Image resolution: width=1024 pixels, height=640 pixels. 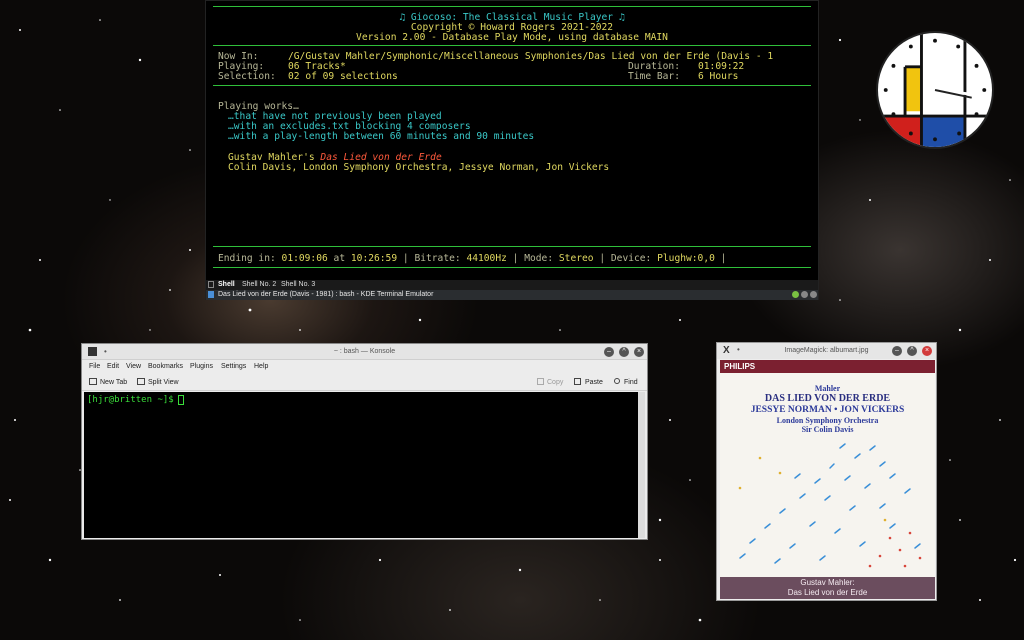 I want to click on album-soloists: JESSYE NORMAN • JON VICKERS, so click(x=827, y=410).